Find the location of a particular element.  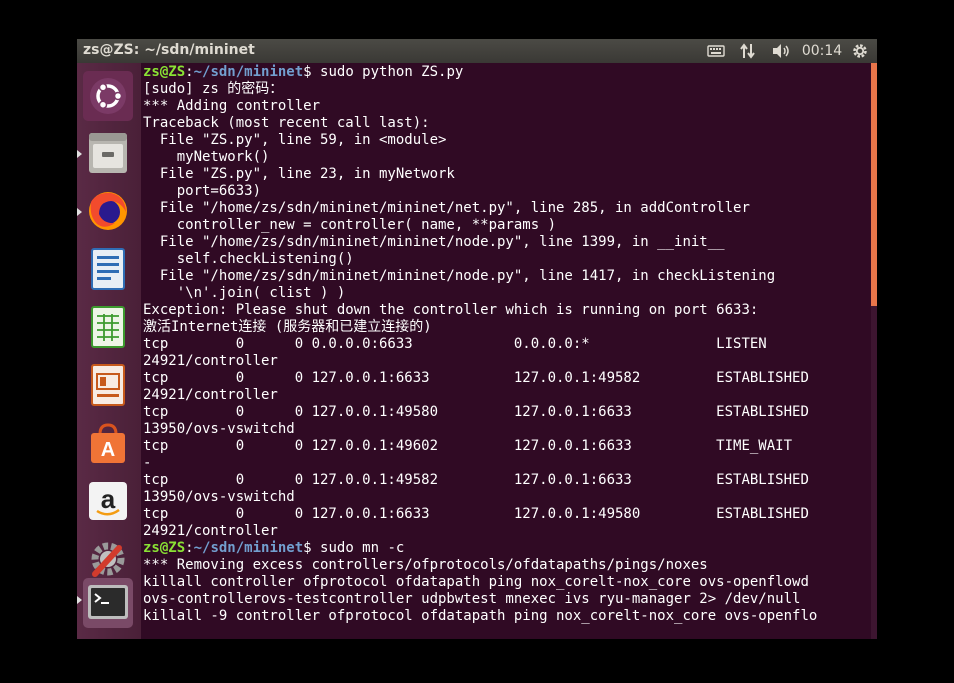

writer-document-icon is located at coordinates (108, 269).